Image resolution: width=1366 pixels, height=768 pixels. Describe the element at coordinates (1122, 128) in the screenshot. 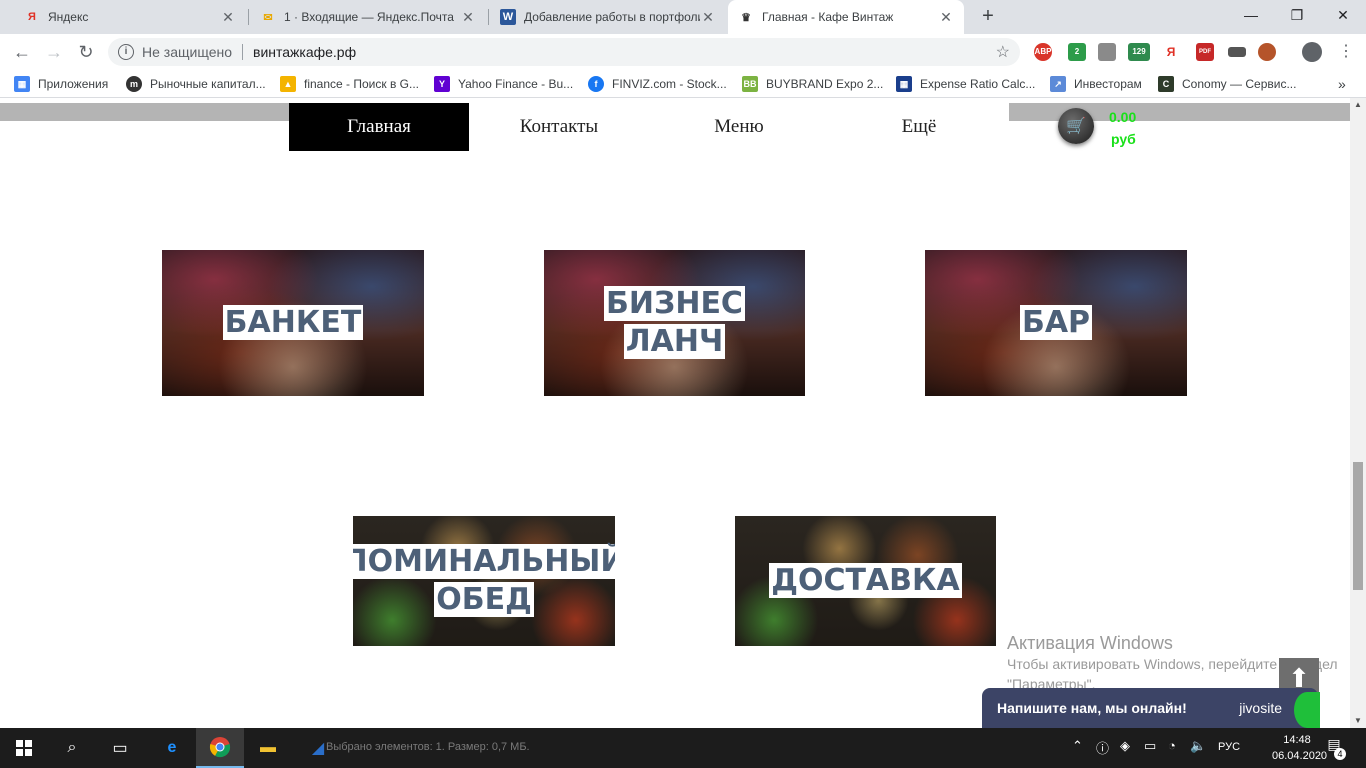

I see `cart-total: 0.00 руб` at that location.